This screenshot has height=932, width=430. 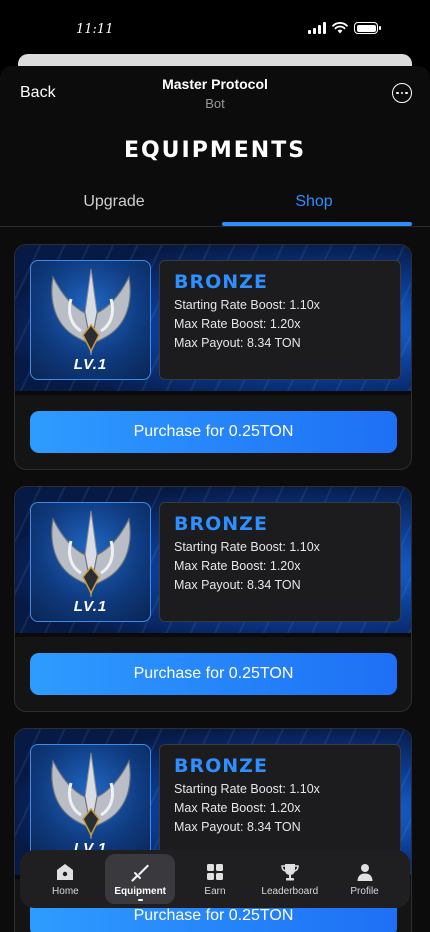 I want to click on cellular-signal-icon, so click(x=317, y=28).